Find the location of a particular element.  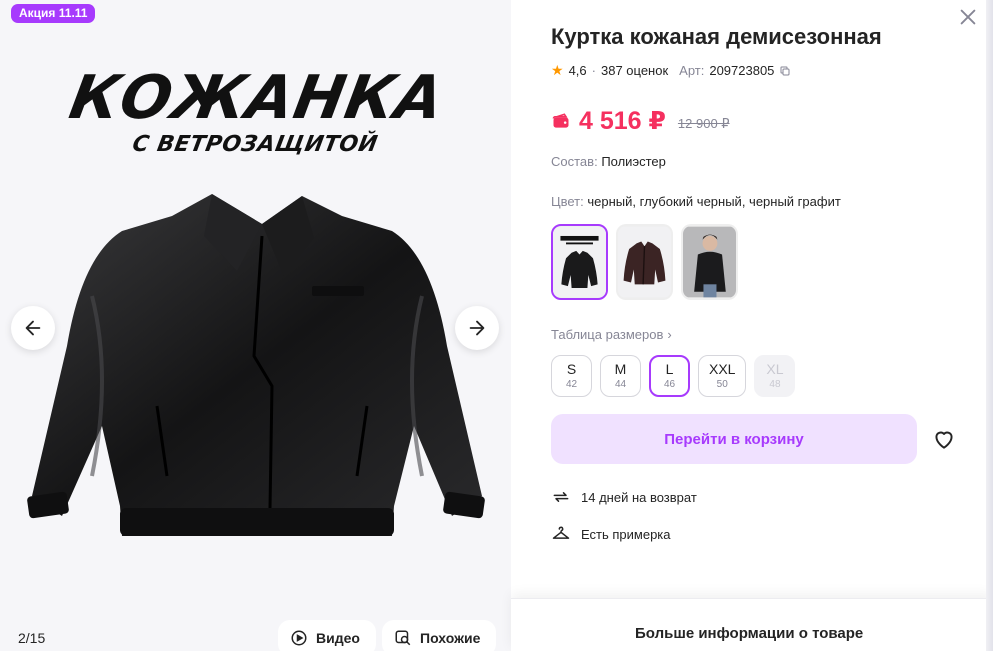

composition-value: Полиэстер is located at coordinates (633, 161).